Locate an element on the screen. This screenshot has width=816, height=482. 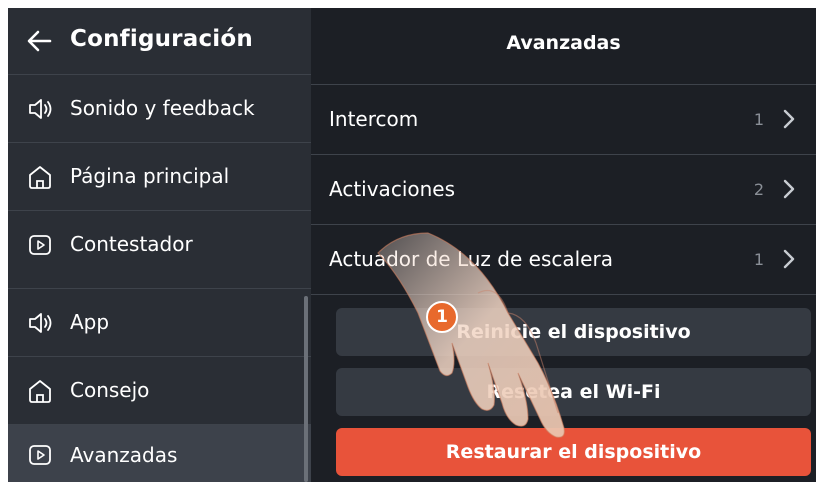
sidebar-item-advanced: Avanzadas is located at coordinates (159, 453).